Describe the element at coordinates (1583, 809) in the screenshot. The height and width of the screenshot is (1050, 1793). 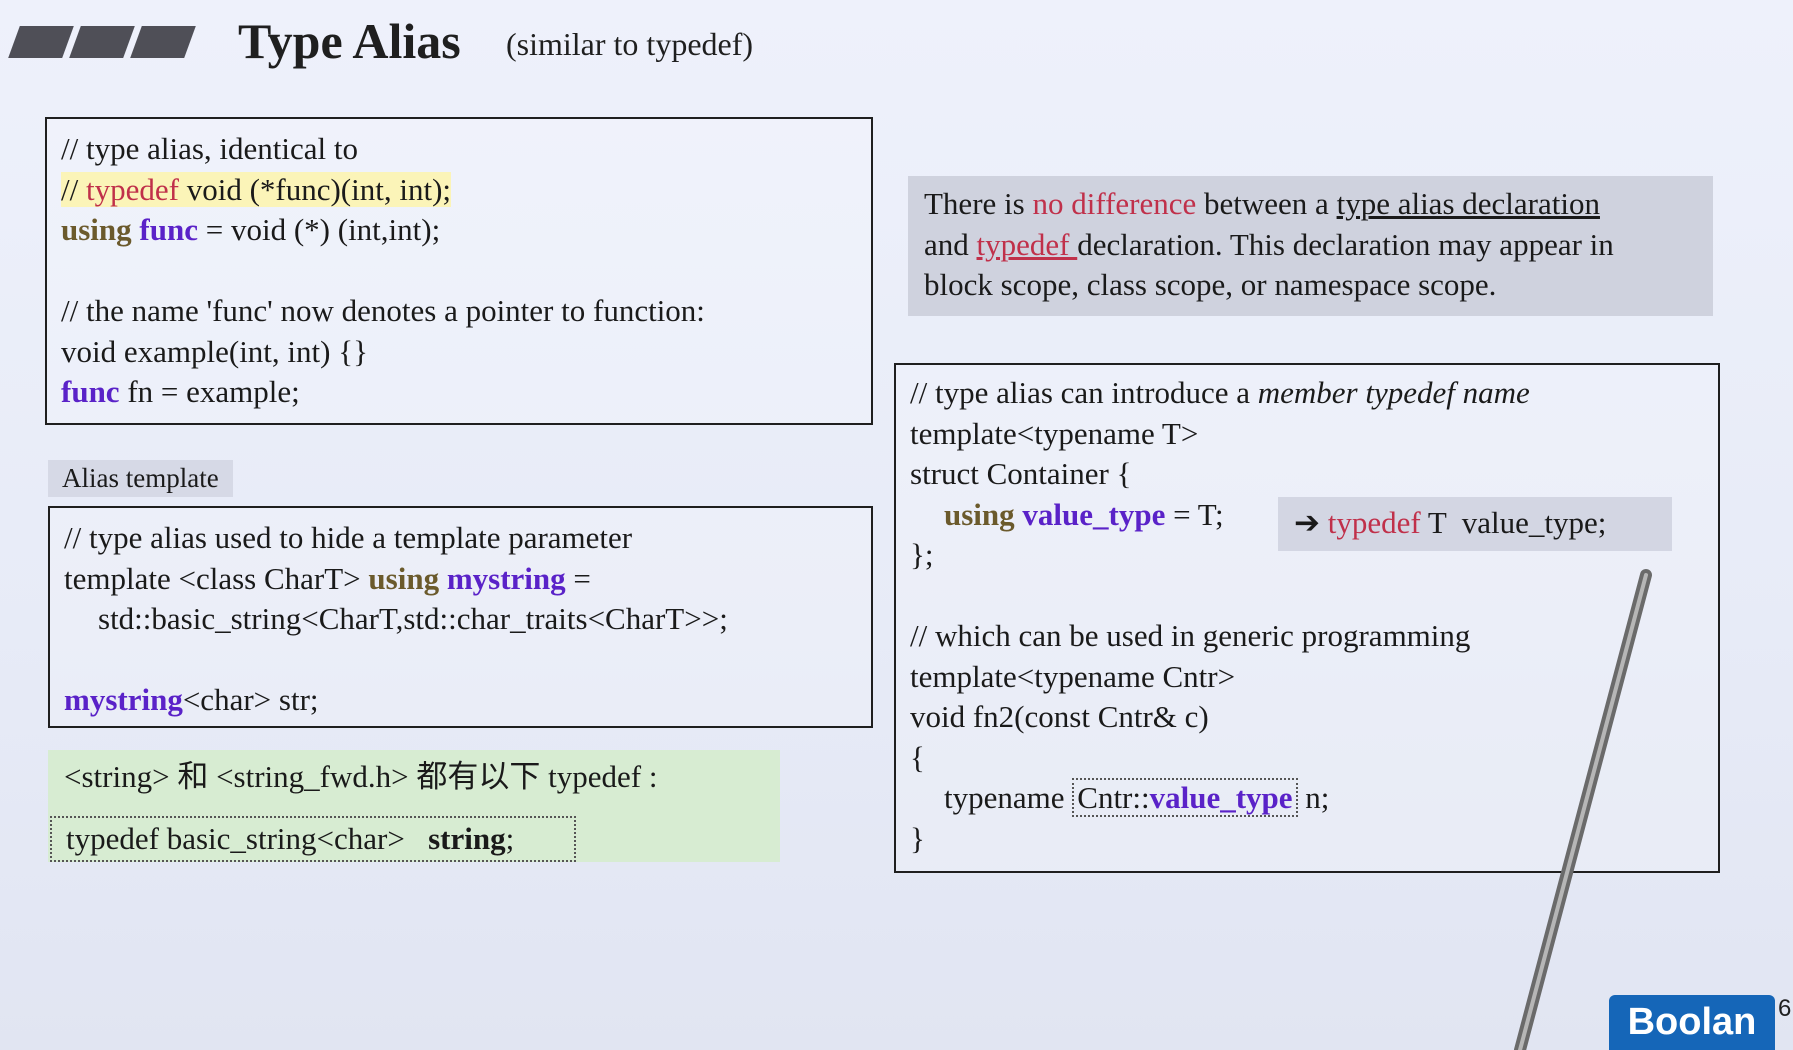
I see `pointer-stick` at that location.